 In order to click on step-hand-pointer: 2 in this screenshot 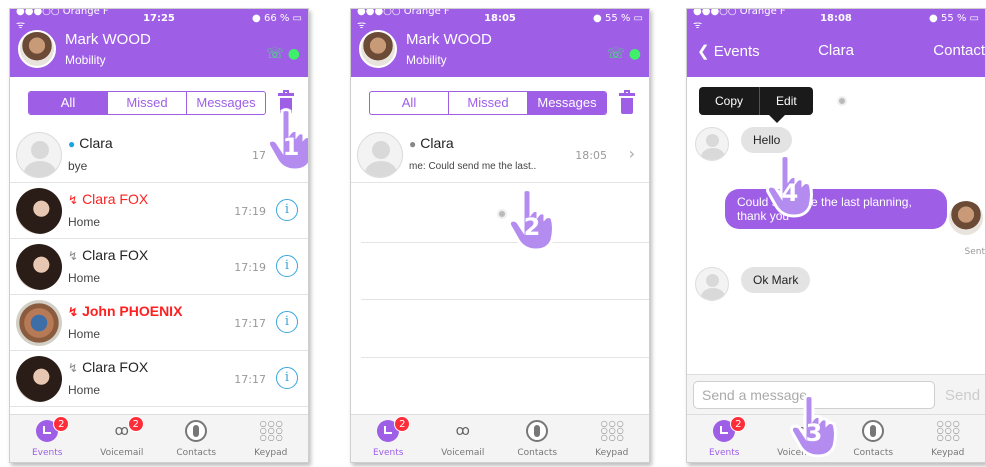, I will do `click(532, 219)`.